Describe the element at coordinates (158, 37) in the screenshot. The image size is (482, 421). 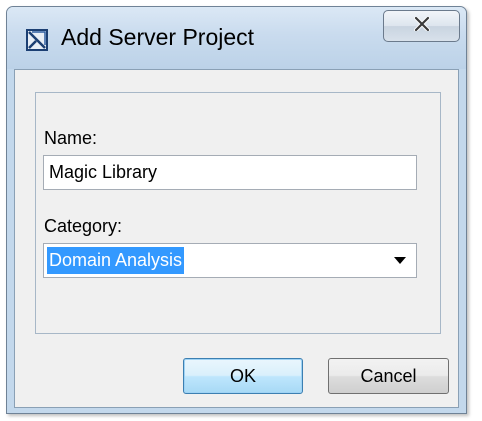
I see `window-title: Add Server Project` at that location.